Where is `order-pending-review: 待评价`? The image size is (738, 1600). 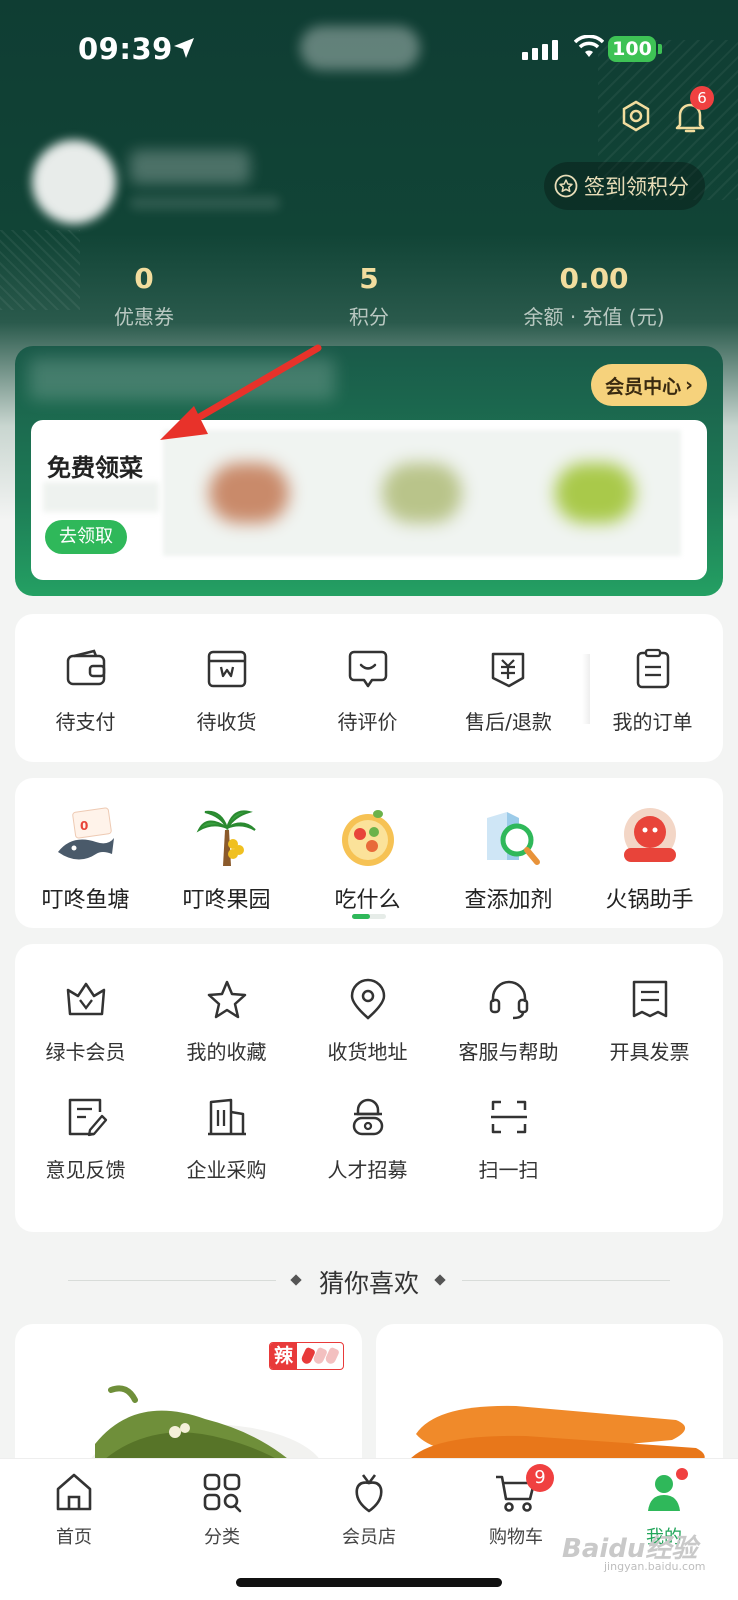 order-pending-review: 待评价 is located at coordinates (367, 688).